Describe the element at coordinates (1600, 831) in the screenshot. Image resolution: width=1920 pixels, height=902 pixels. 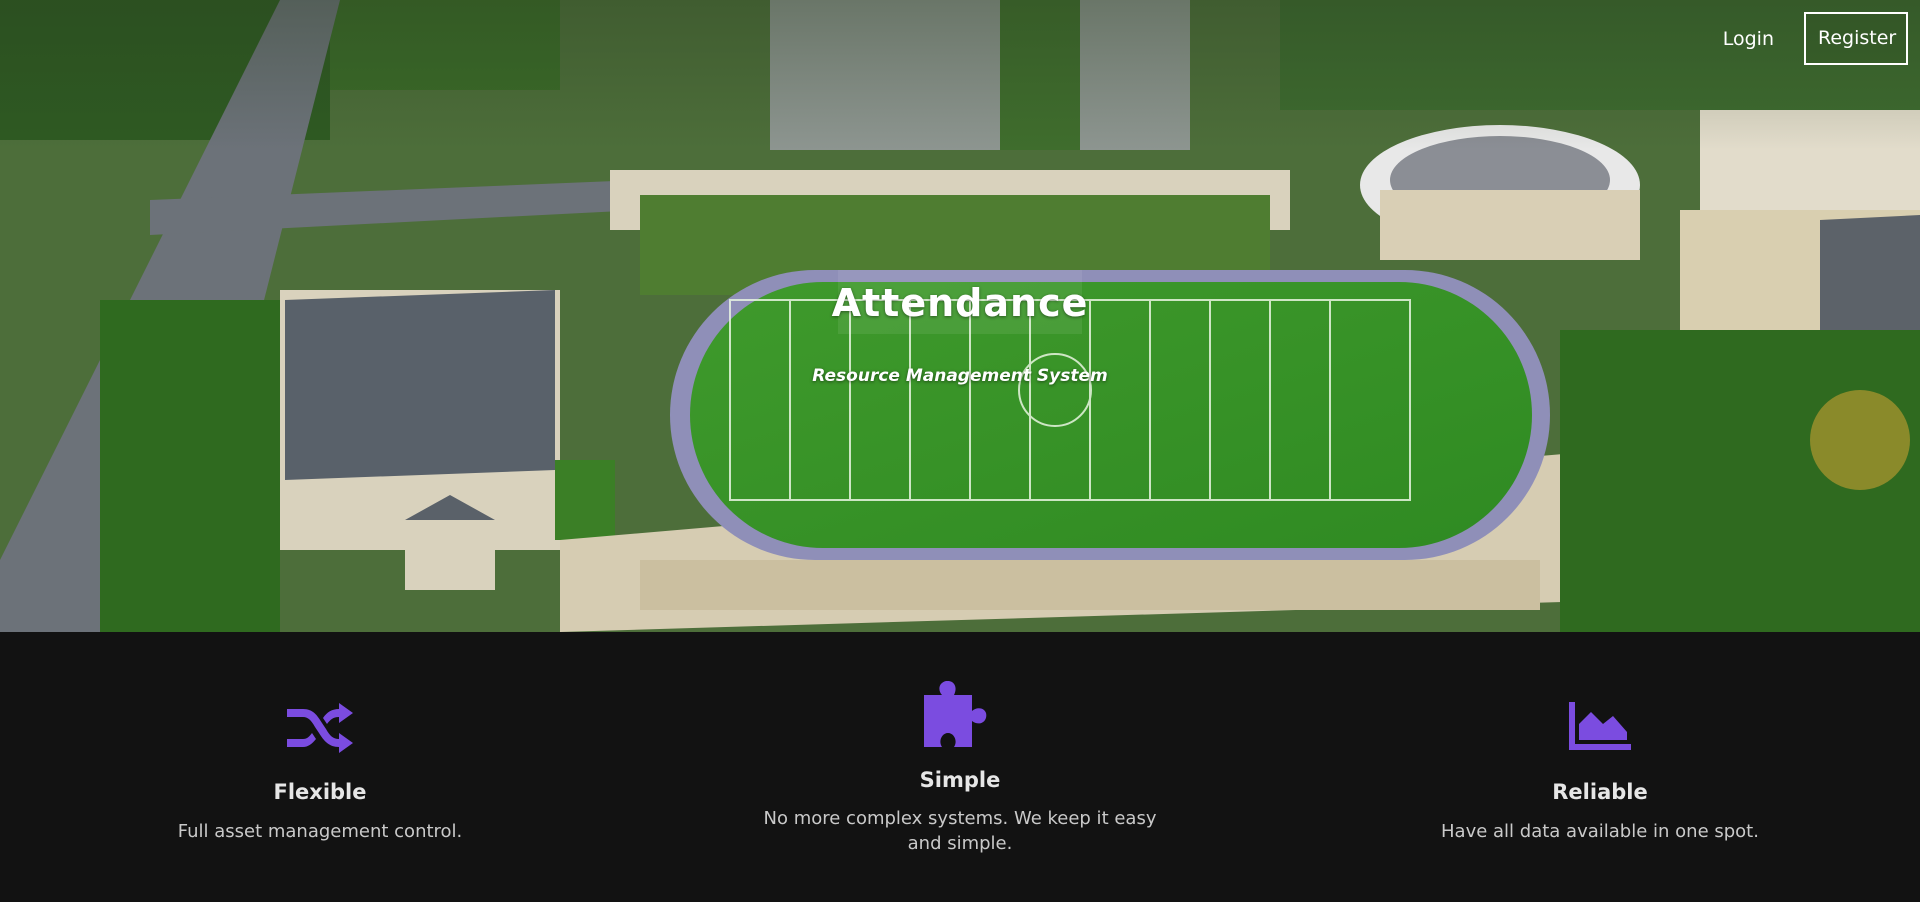
I see `feature-text: Have all data available in one spot.` at that location.